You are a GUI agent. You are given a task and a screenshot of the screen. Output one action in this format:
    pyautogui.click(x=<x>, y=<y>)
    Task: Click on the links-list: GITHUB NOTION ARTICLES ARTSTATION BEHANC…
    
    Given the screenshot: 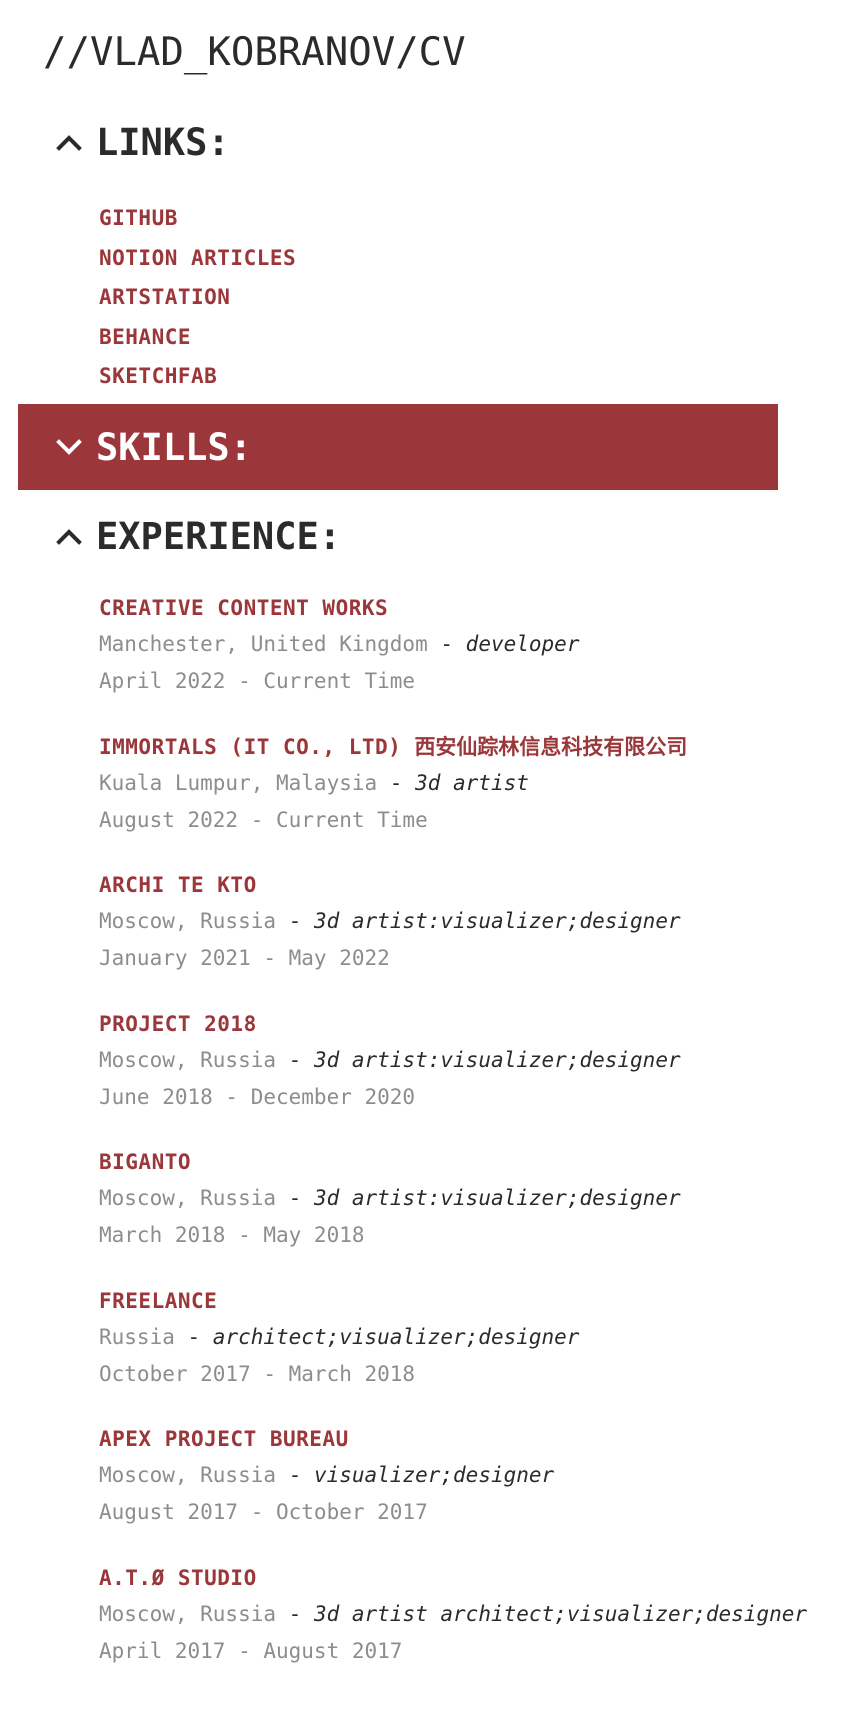 What is the action you would take?
    pyautogui.click(x=197, y=297)
    